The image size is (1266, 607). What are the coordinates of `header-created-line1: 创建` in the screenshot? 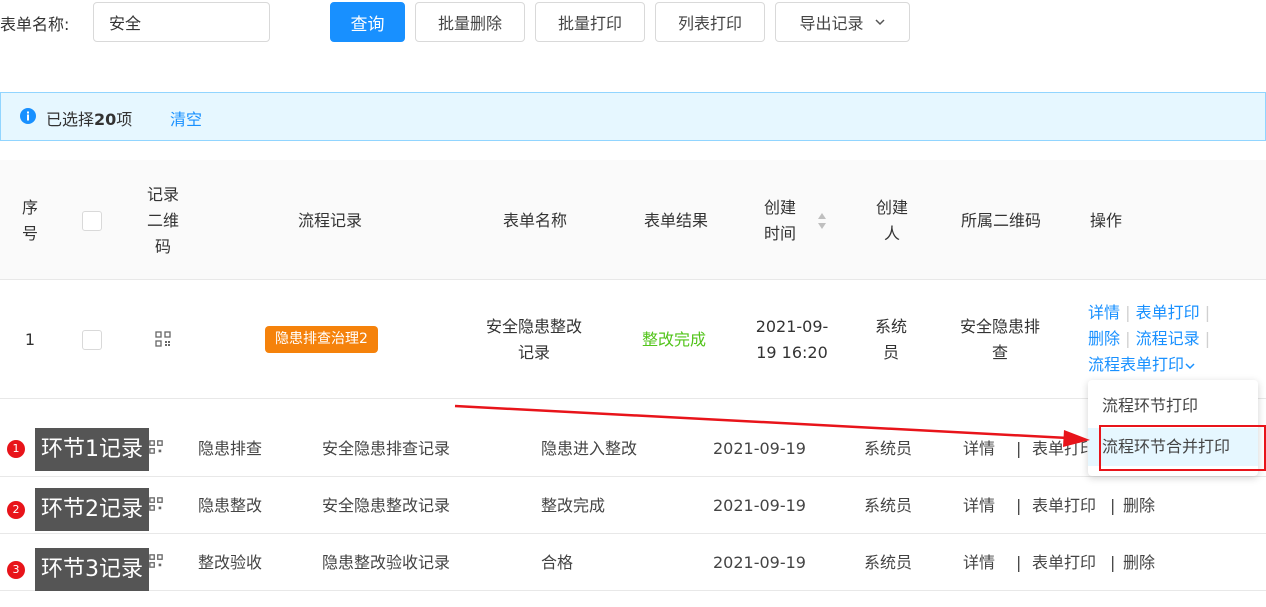 It's located at (779, 207).